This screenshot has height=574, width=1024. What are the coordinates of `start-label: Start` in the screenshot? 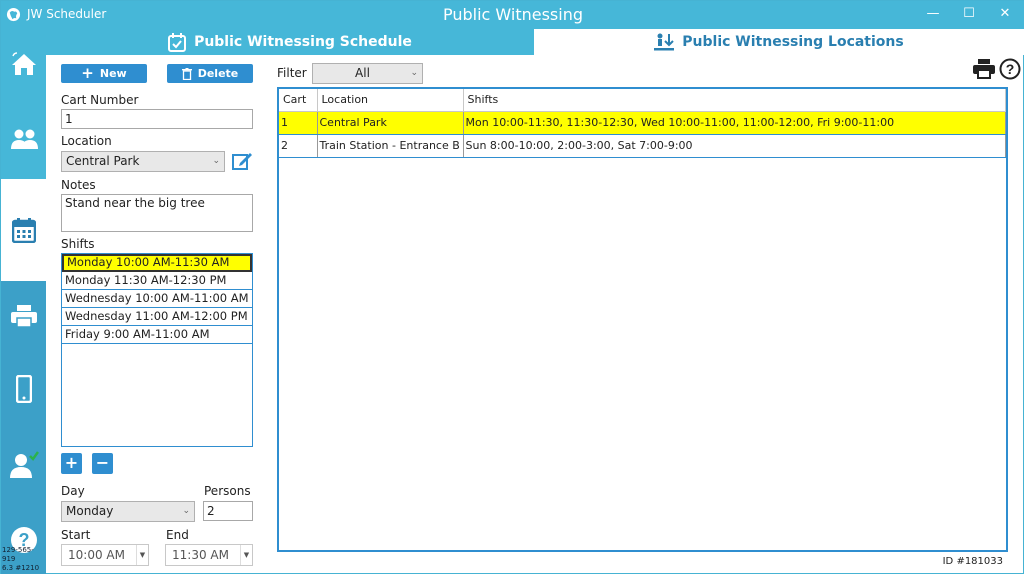 It's located at (76, 535).